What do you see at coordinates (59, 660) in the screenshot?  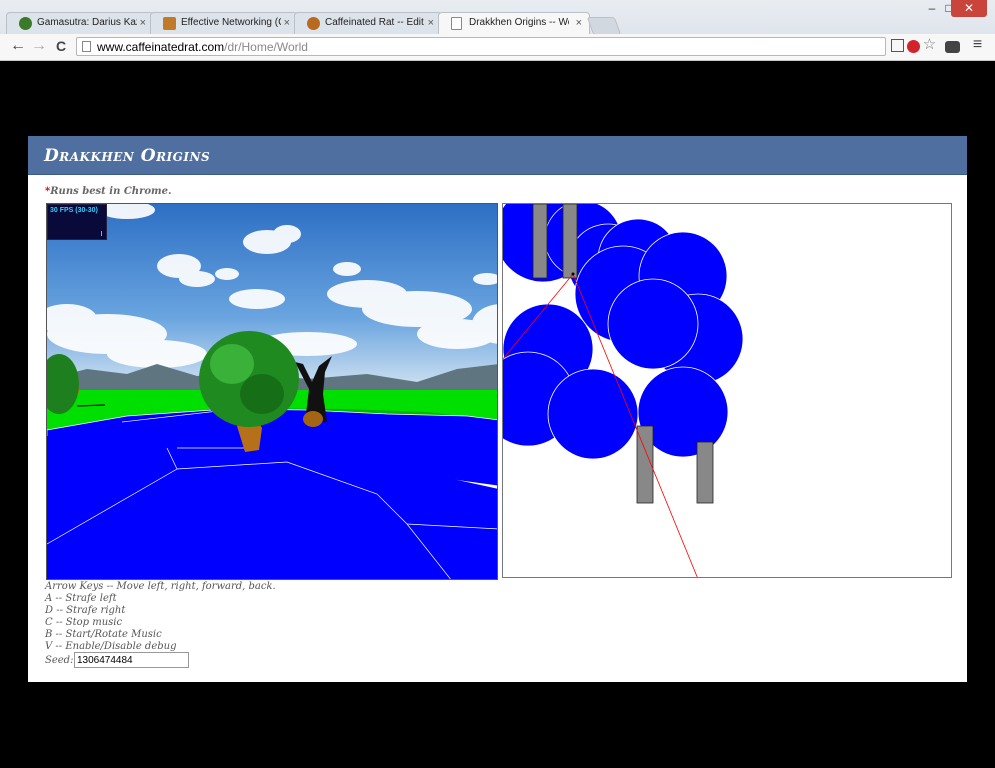 I see `seed-label: Seed:` at bounding box center [59, 660].